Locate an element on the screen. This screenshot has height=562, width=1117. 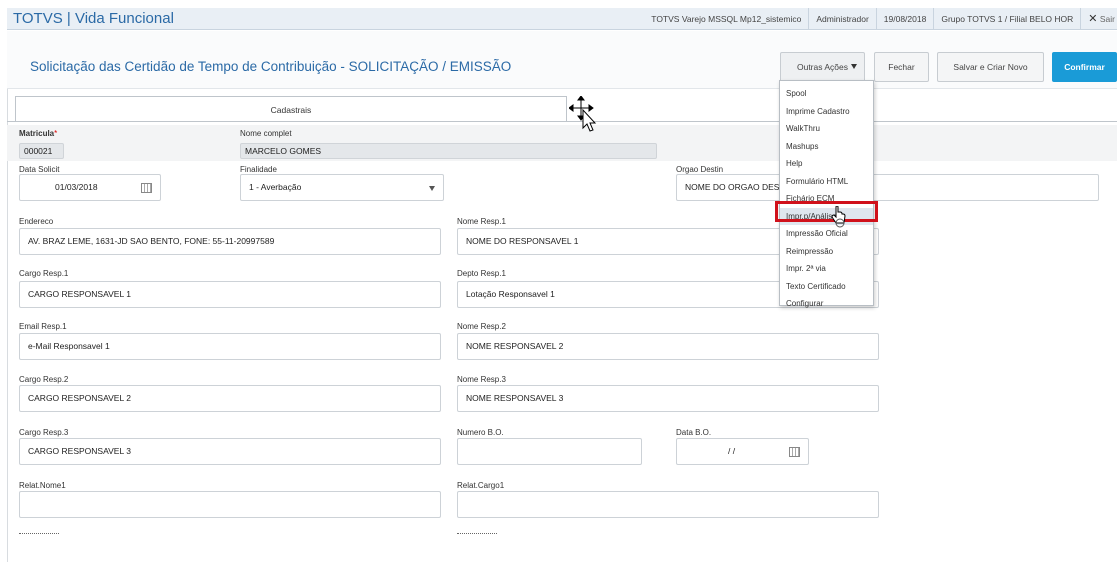
matricula-label: Matricula* is located at coordinates (38, 133).